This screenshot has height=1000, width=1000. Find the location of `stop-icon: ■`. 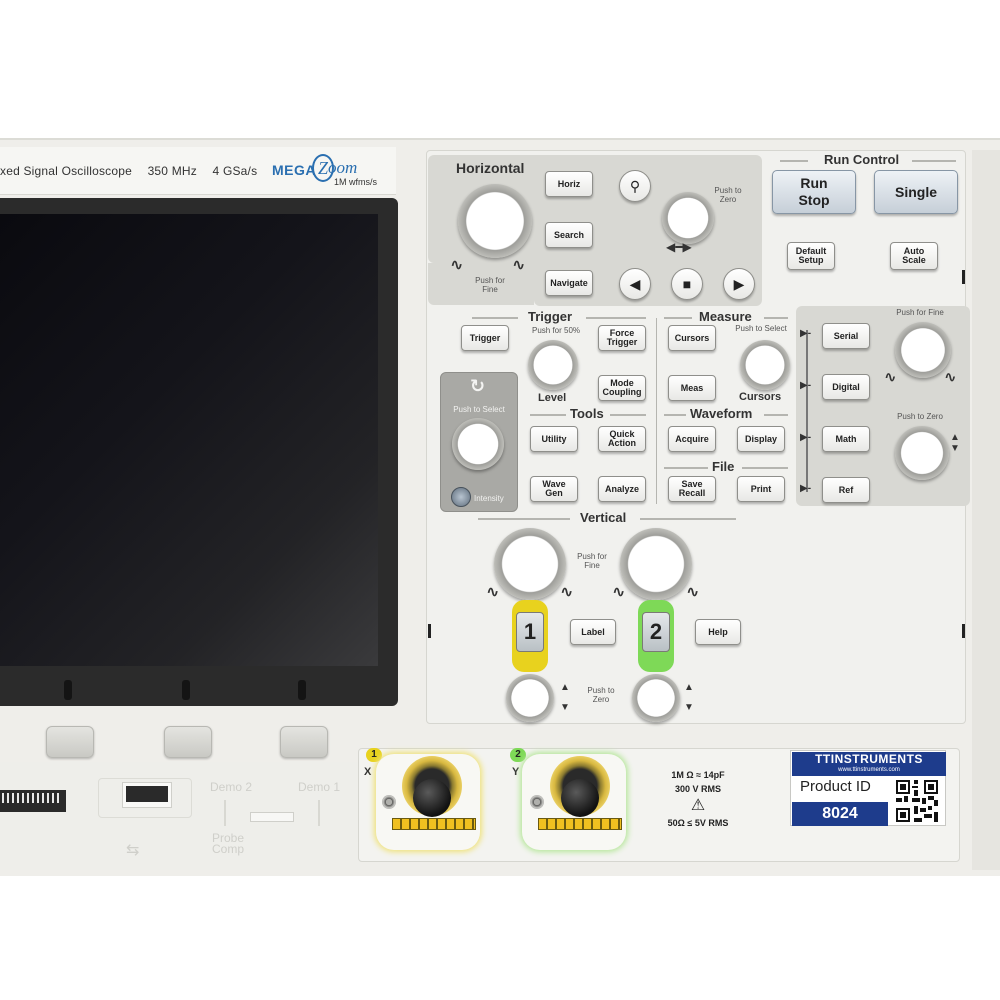

stop-icon: ■ is located at coordinates (687, 283).